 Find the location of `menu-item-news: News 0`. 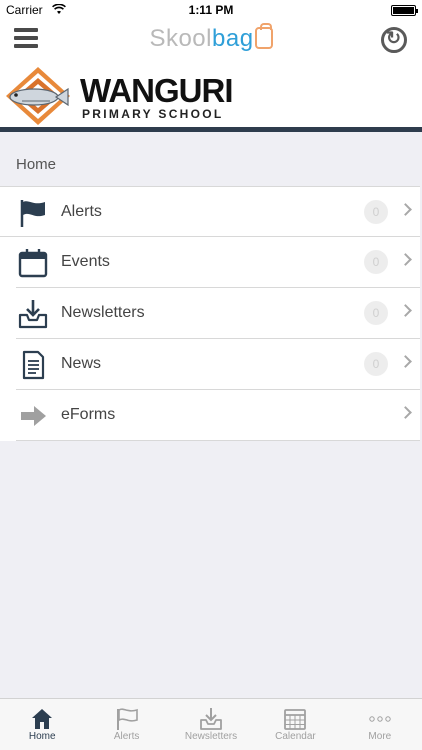

menu-item-news: News 0 is located at coordinates (218, 364).